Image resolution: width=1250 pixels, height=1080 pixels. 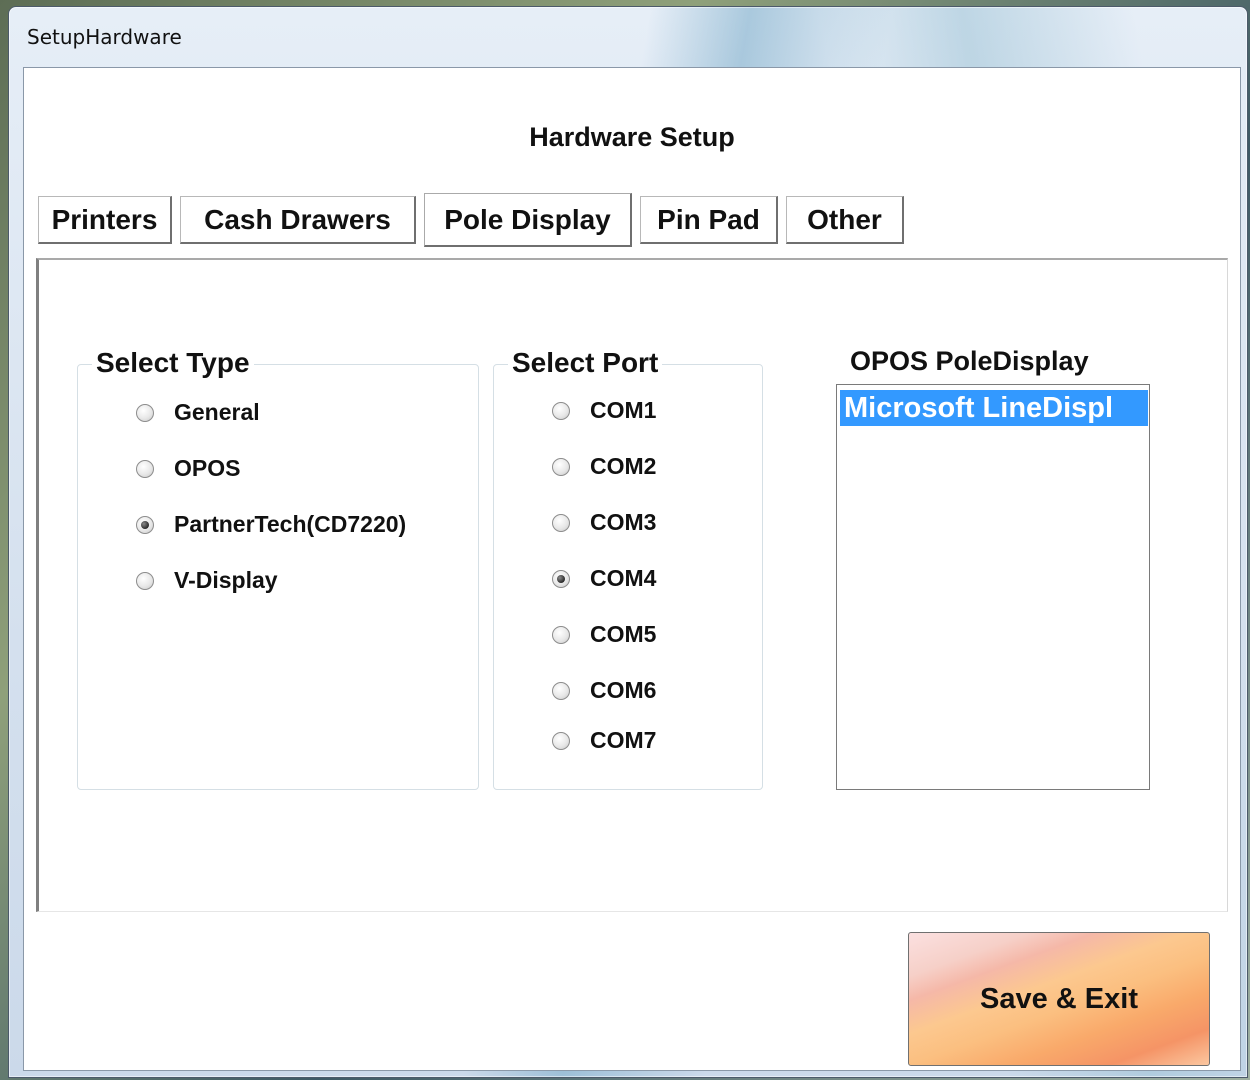 What do you see at coordinates (623, 410) in the screenshot?
I see `port-option-label: COM1` at bounding box center [623, 410].